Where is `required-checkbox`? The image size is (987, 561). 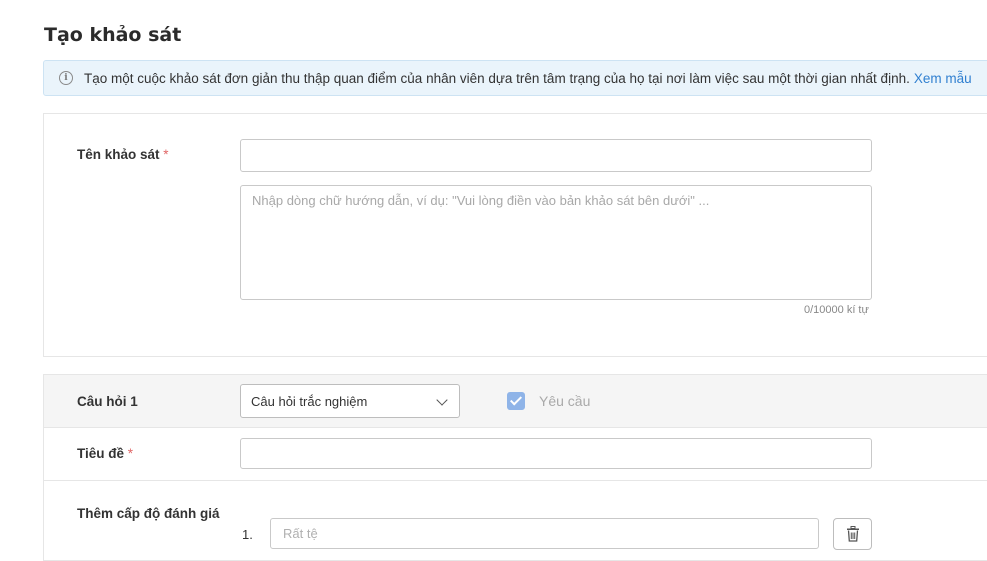 required-checkbox is located at coordinates (516, 401).